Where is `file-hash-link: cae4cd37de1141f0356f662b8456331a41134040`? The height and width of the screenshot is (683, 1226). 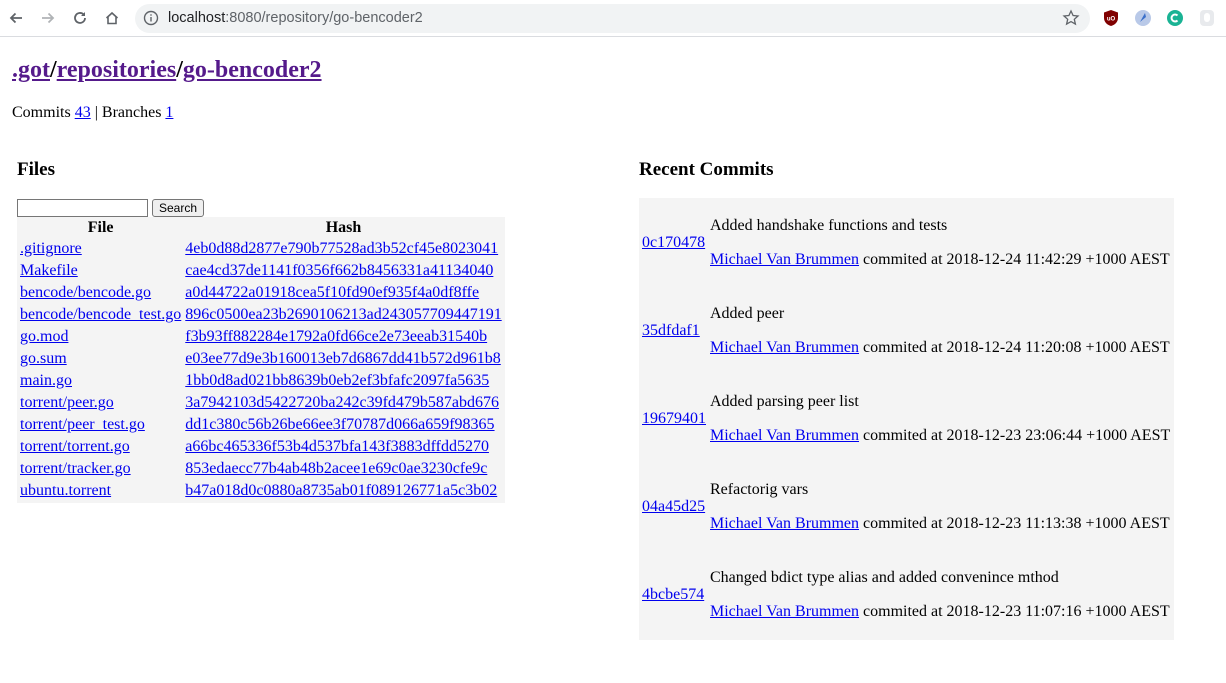 file-hash-link: cae4cd37de1141f0356f662b8456331a41134040 is located at coordinates (339, 270).